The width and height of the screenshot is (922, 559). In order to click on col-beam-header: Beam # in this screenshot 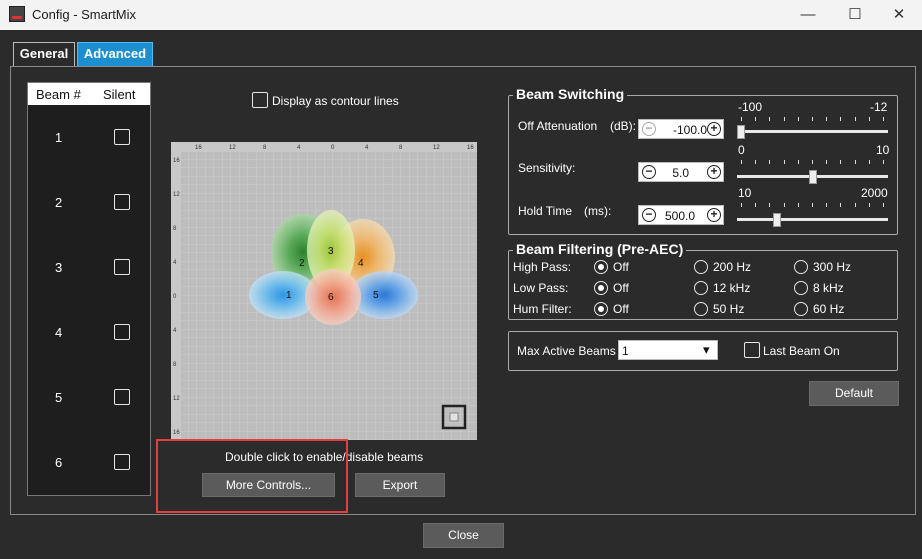, I will do `click(58, 94)`.